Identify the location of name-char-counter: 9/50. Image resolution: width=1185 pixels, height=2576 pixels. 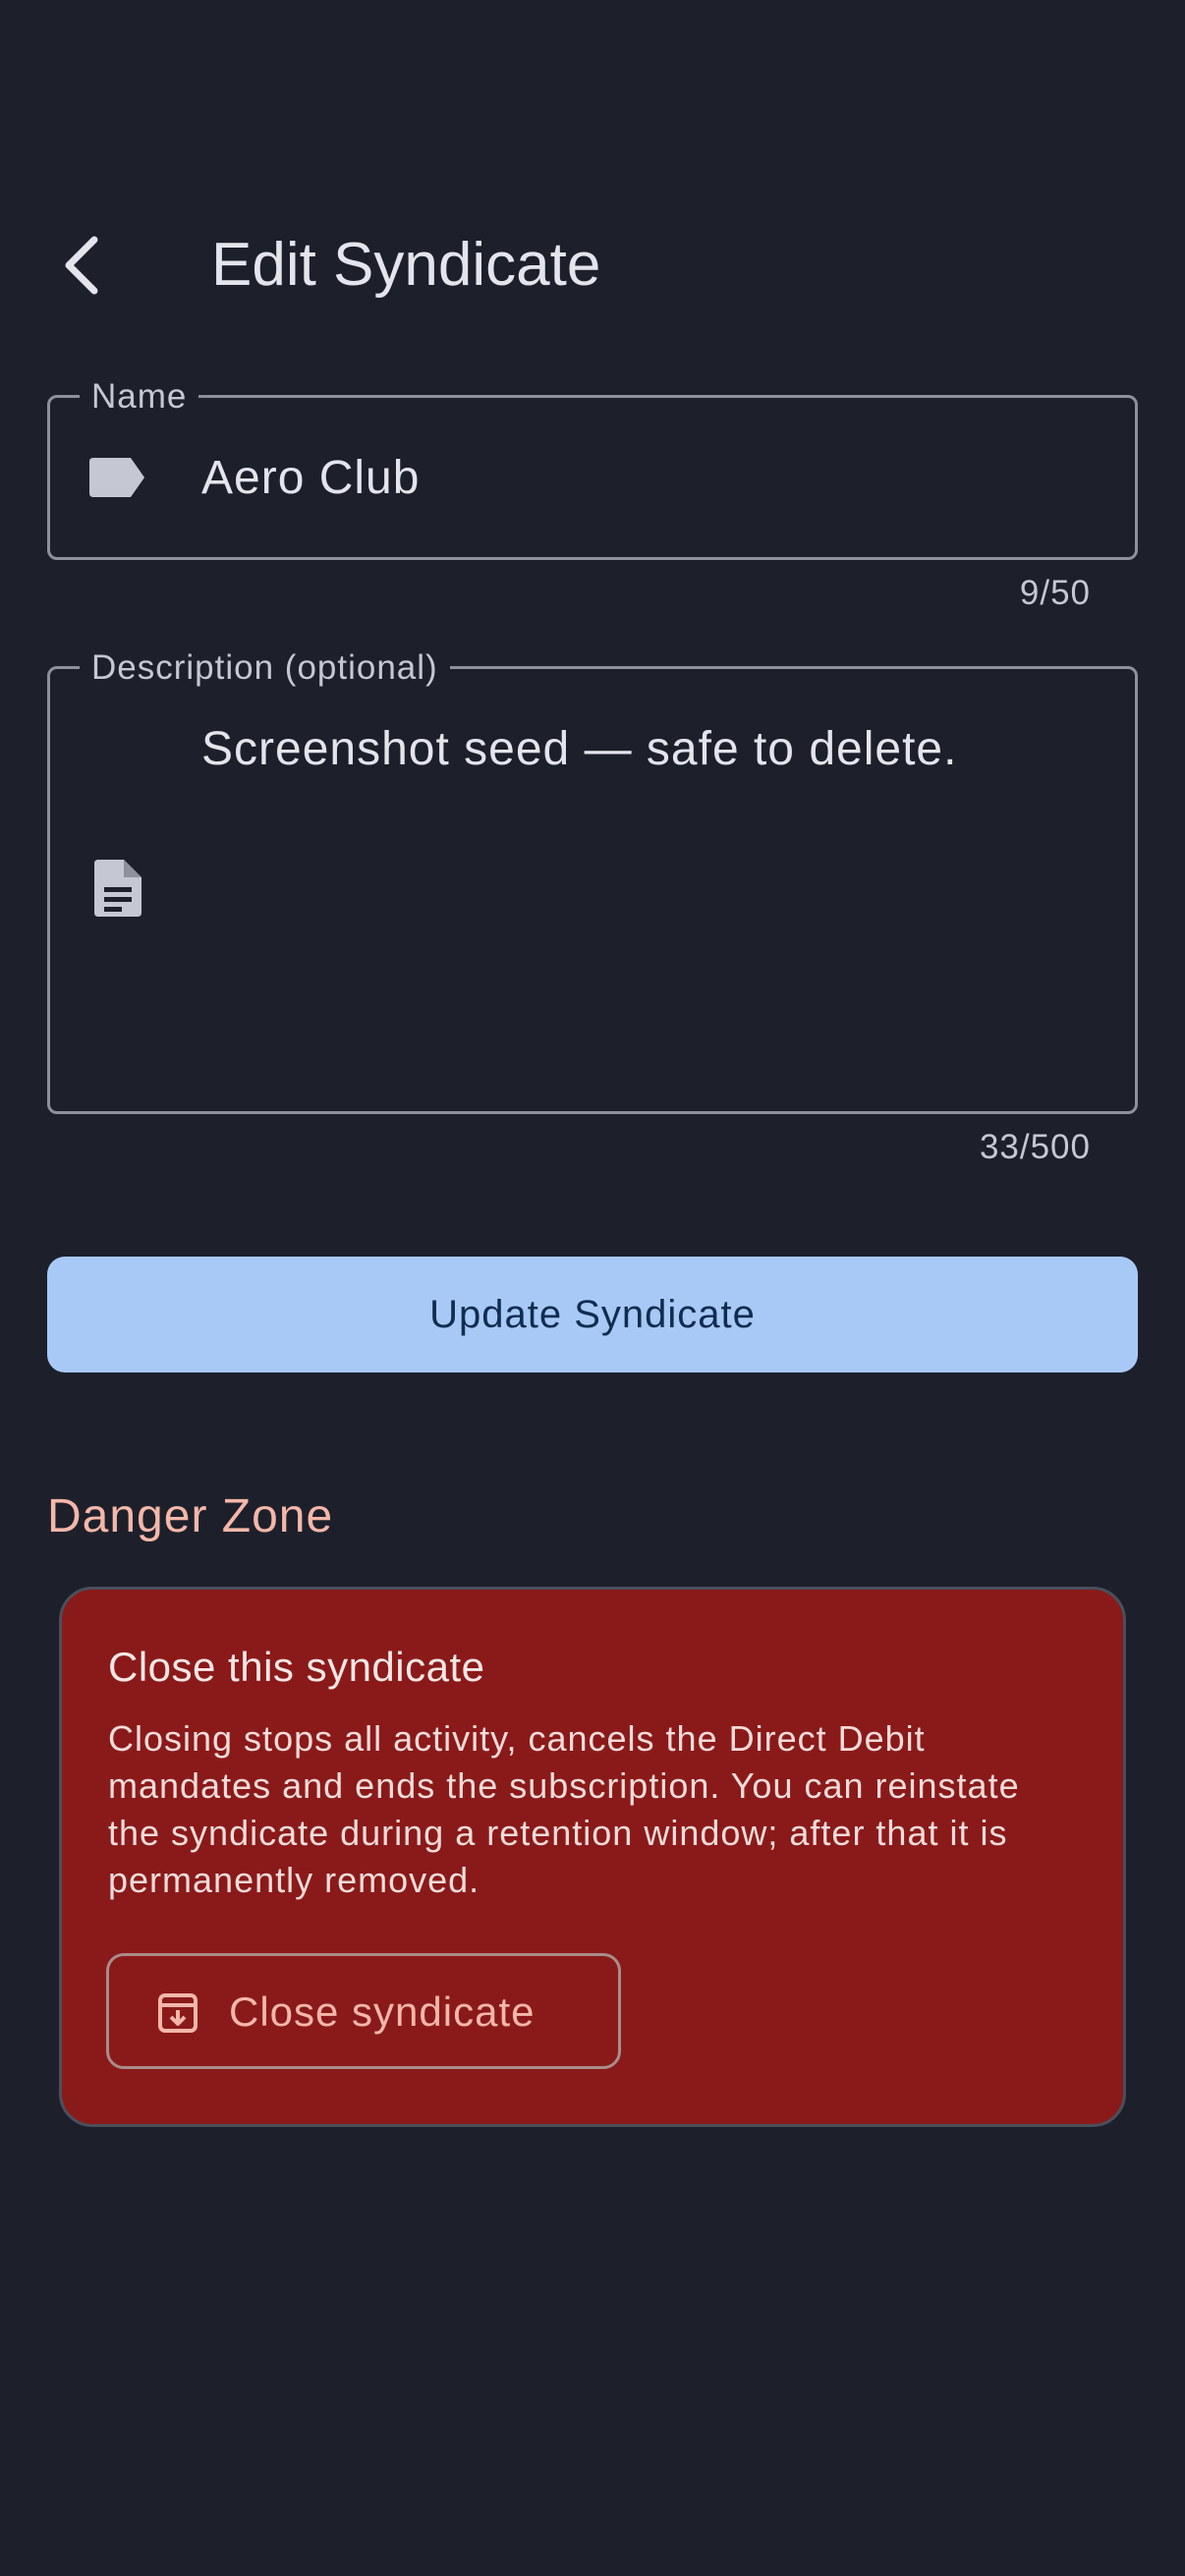
(1055, 593).